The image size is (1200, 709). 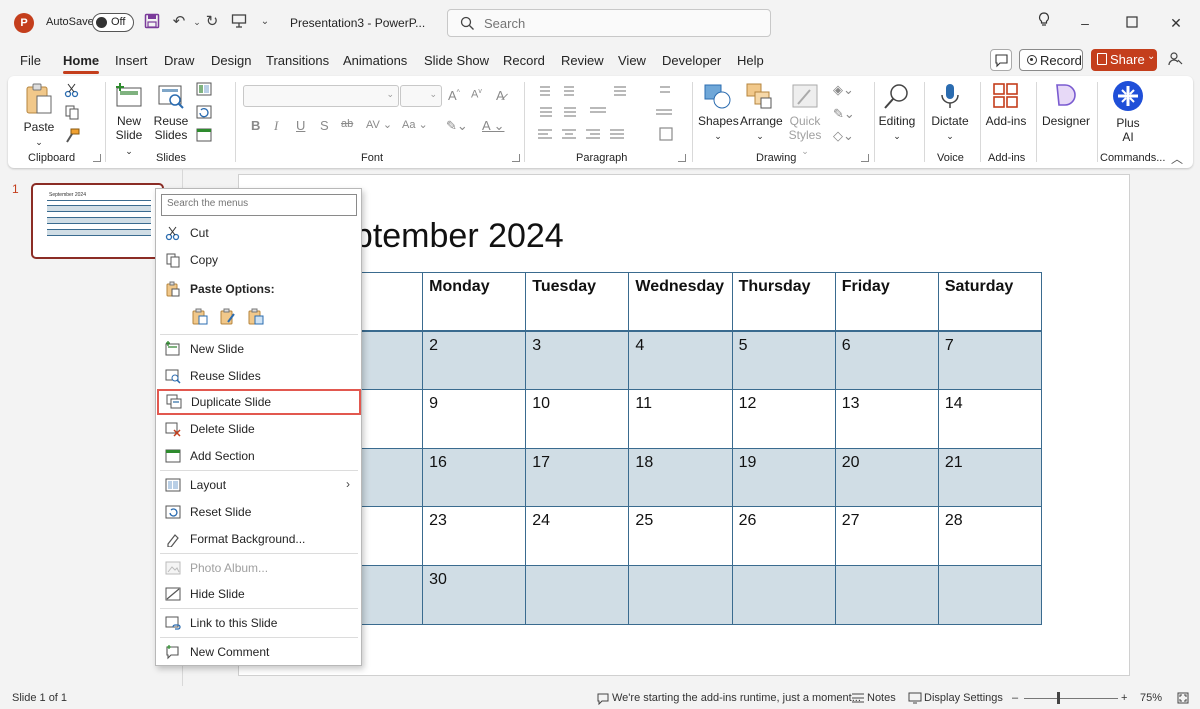 What do you see at coordinates (609, 23) in the screenshot?
I see `search-box` at bounding box center [609, 23].